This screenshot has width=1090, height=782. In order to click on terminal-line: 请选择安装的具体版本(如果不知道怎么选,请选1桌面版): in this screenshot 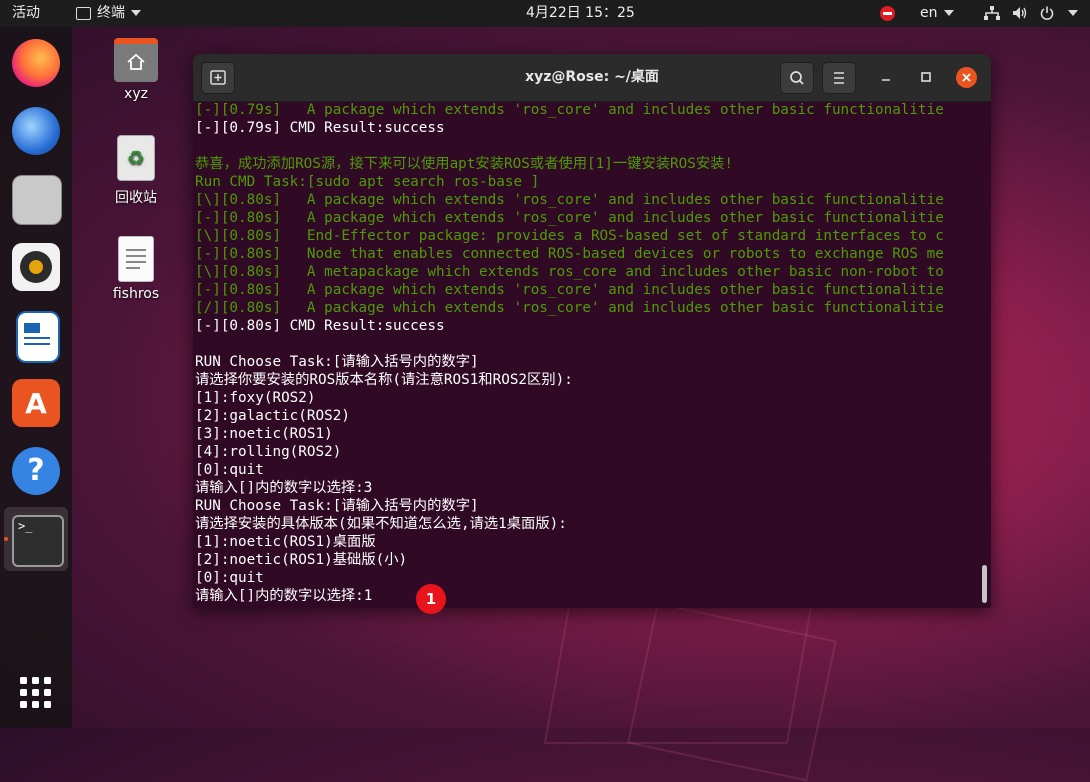, I will do `click(381, 524)`.